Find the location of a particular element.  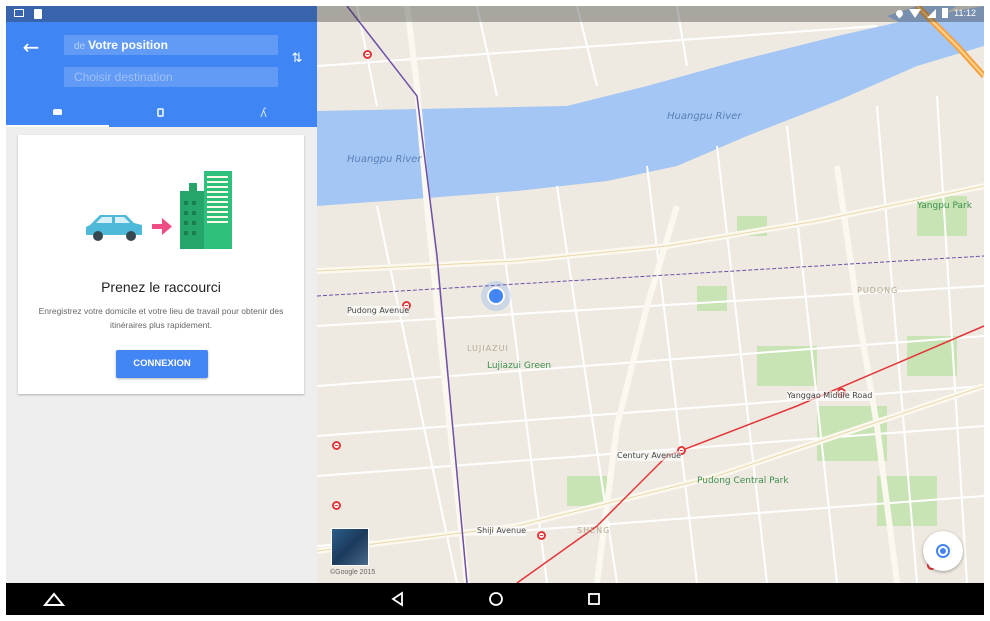

connect-button: CONNEXION is located at coordinates (162, 364).